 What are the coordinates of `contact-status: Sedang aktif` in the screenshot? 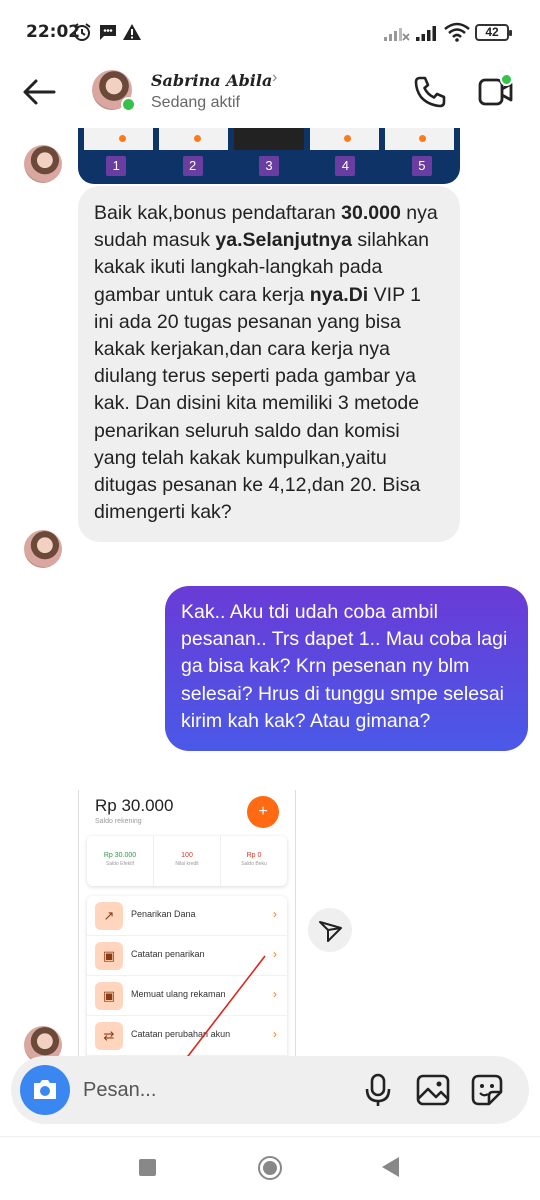 It's located at (195, 102).